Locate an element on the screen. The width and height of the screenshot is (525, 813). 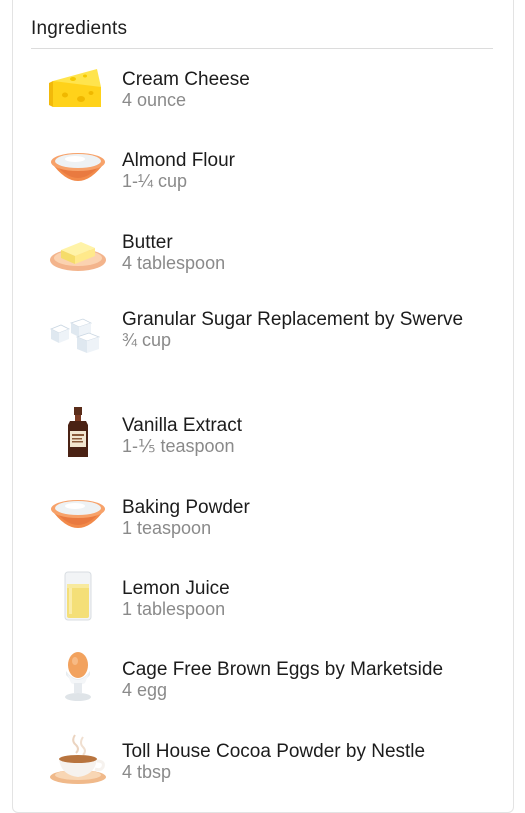
ingredient-item-eggs: Cage Free Brown Eggs by Marketside 4 egg is located at coordinates (263, 679).